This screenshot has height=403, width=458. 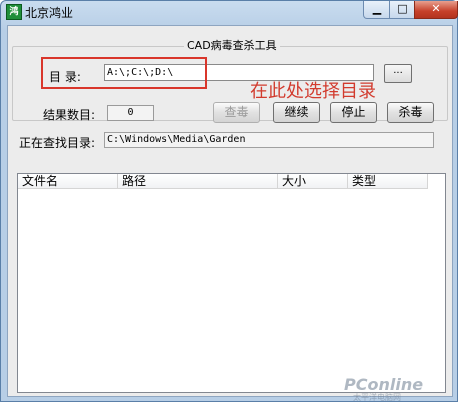 I want to click on minimize-button: ▁, so click(x=377, y=10).